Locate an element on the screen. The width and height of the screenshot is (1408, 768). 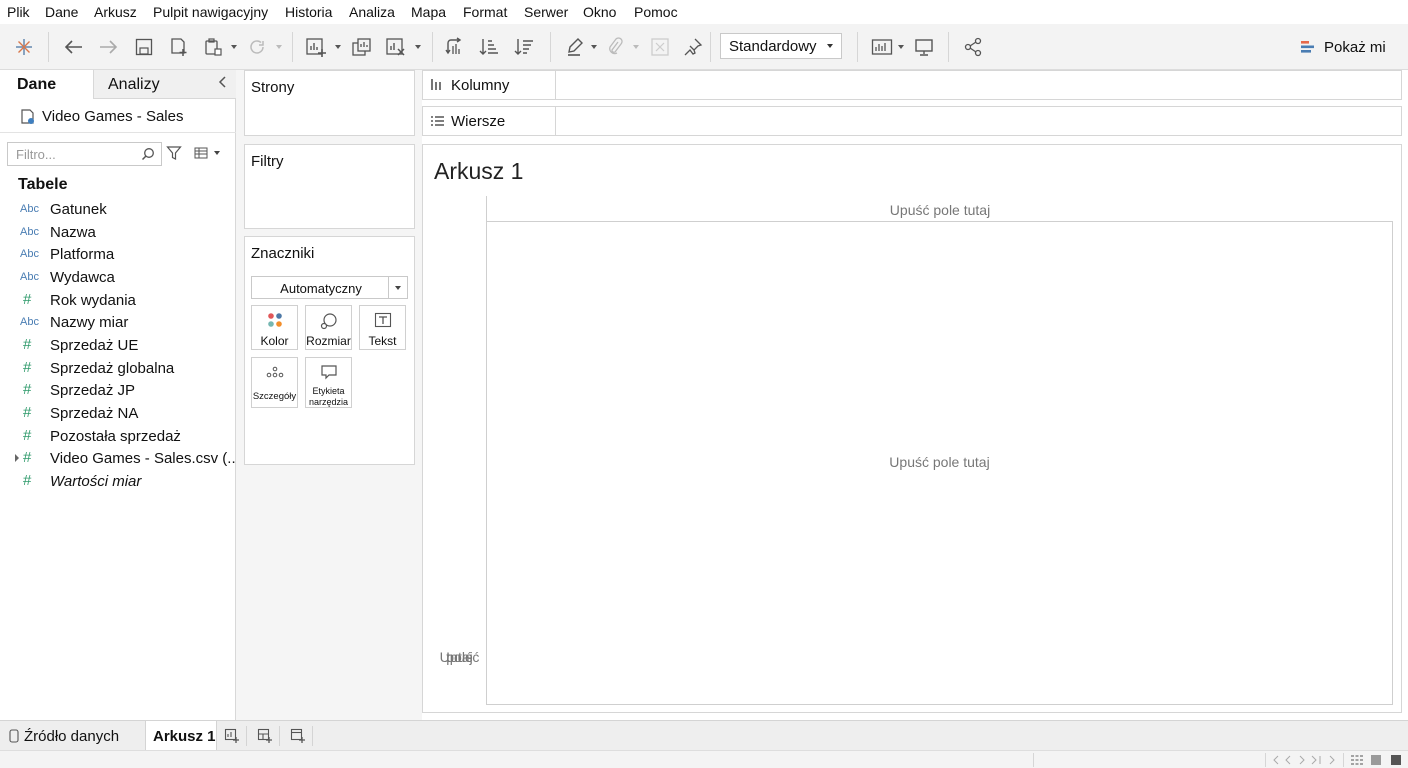
view-filmstrip-icon is located at coordinates (1376, 760).